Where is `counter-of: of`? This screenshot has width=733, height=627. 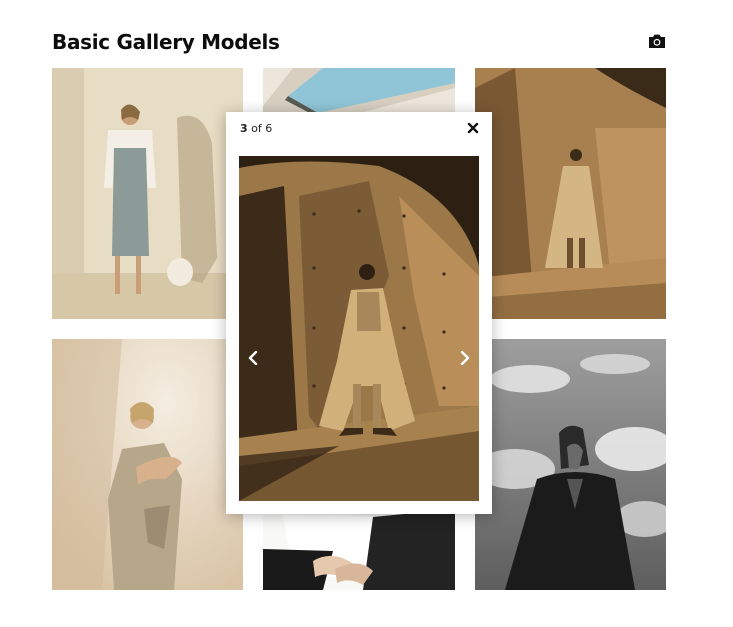 counter-of: of is located at coordinates (256, 128).